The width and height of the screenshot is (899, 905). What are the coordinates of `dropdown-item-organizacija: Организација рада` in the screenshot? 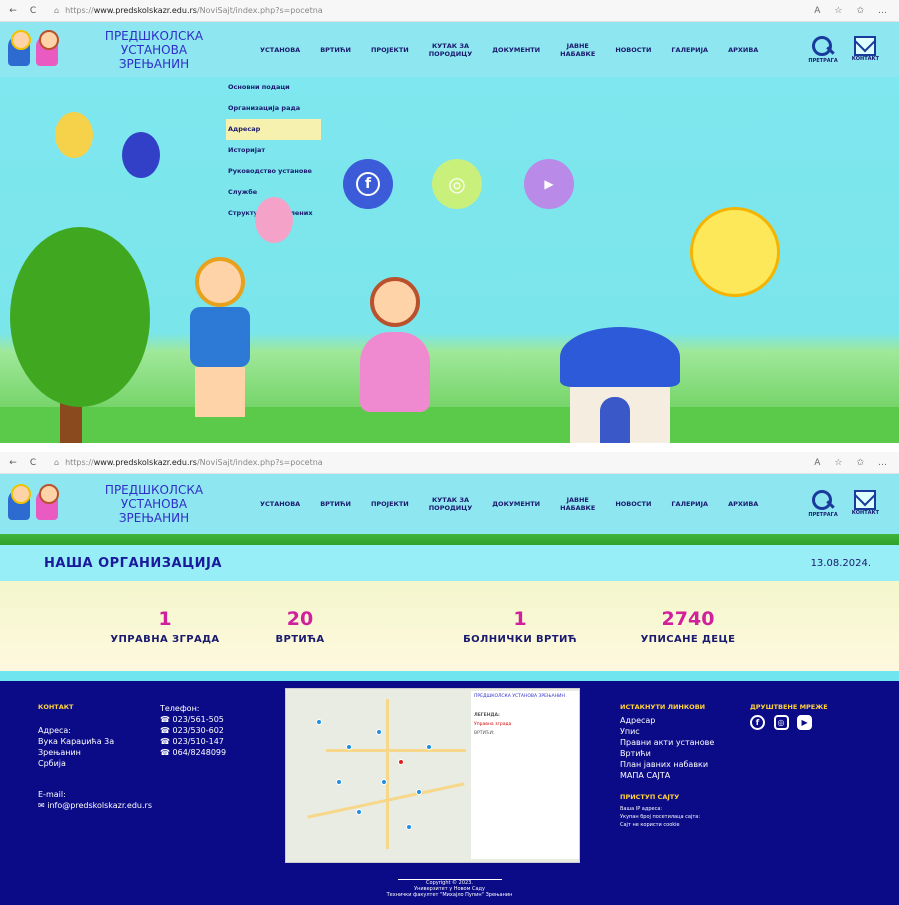 It's located at (273, 108).